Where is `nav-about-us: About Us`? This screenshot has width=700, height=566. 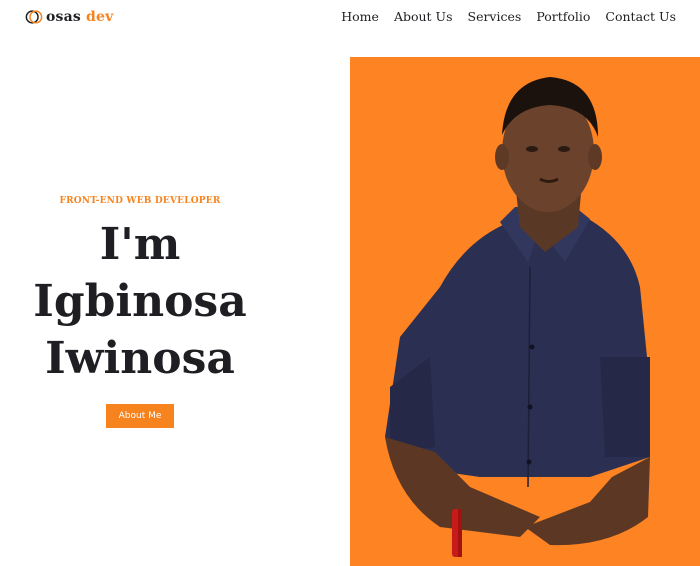 nav-about-us: About Us is located at coordinates (423, 16).